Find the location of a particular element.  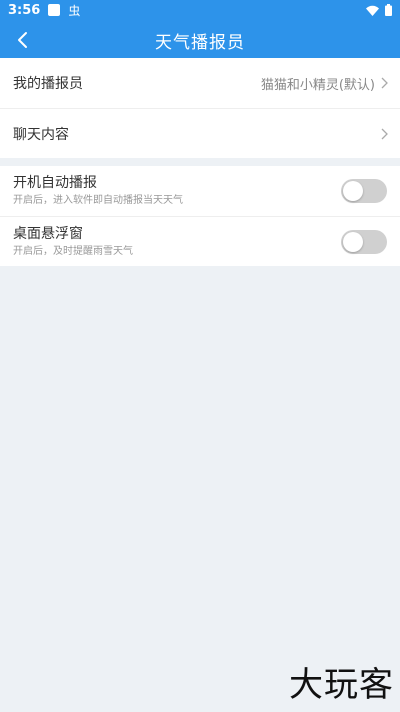

watermark-logo: 大玩客 is located at coordinates (341, 685).